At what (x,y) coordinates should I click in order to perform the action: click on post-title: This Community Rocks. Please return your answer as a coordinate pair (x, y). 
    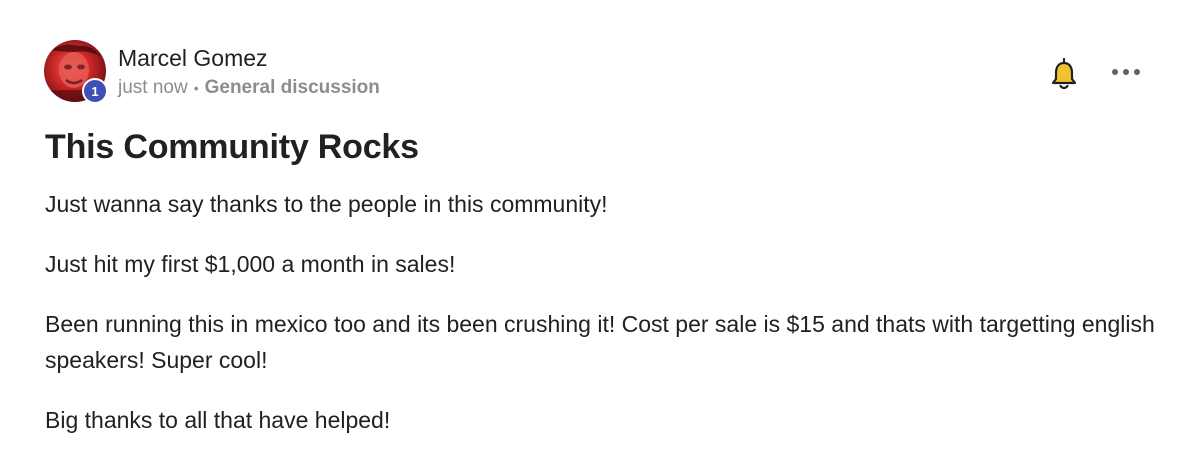
    Looking at the image, I should click on (232, 147).